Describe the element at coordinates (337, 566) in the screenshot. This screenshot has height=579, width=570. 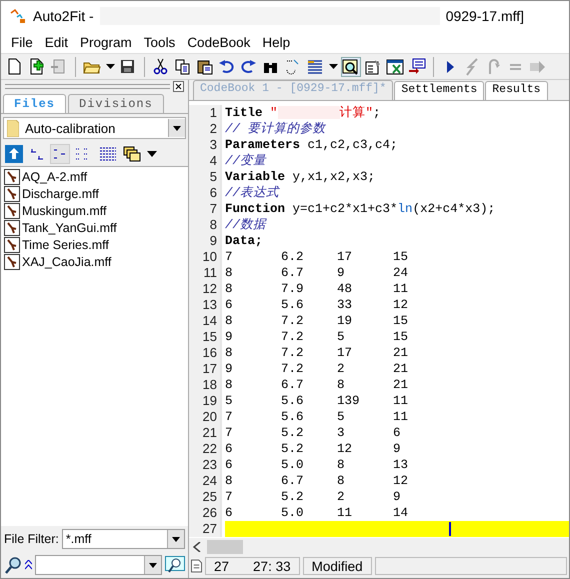
I see `status-state: Modified` at that location.